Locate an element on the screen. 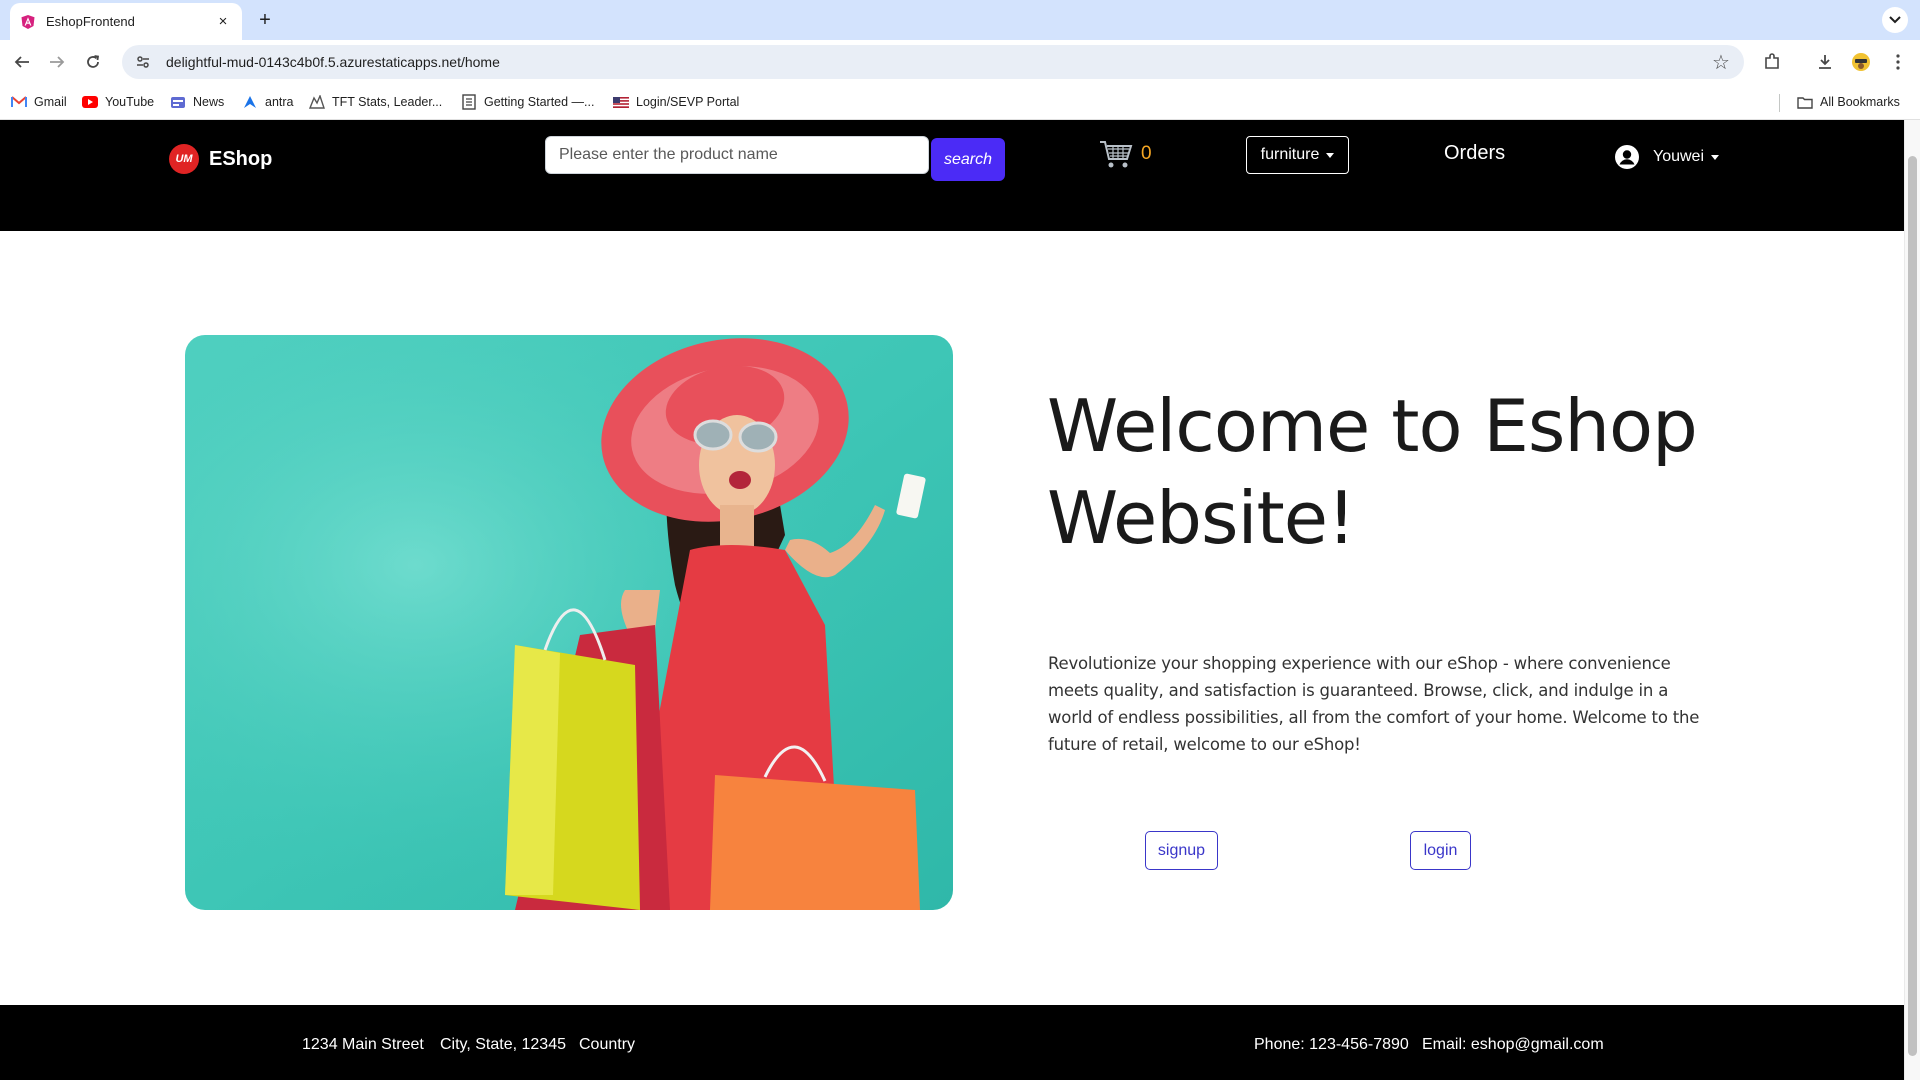  footer-phone: Phone: 123-456-7890 is located at coordinates (1331, 1044).